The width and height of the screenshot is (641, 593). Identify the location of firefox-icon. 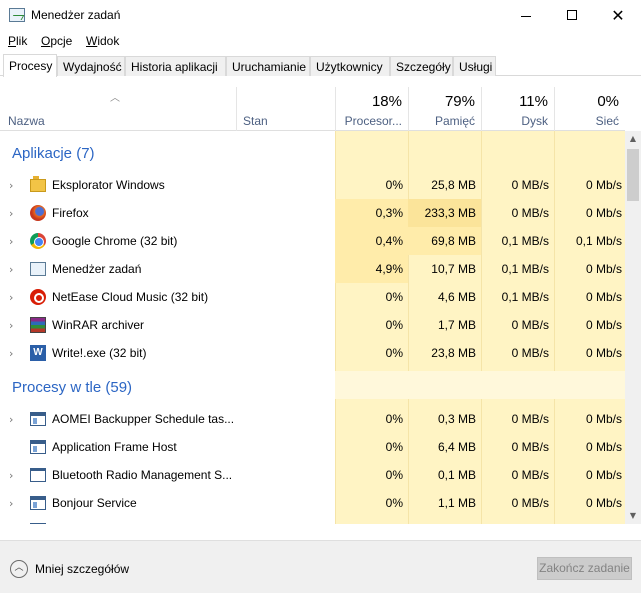
(38, 213).